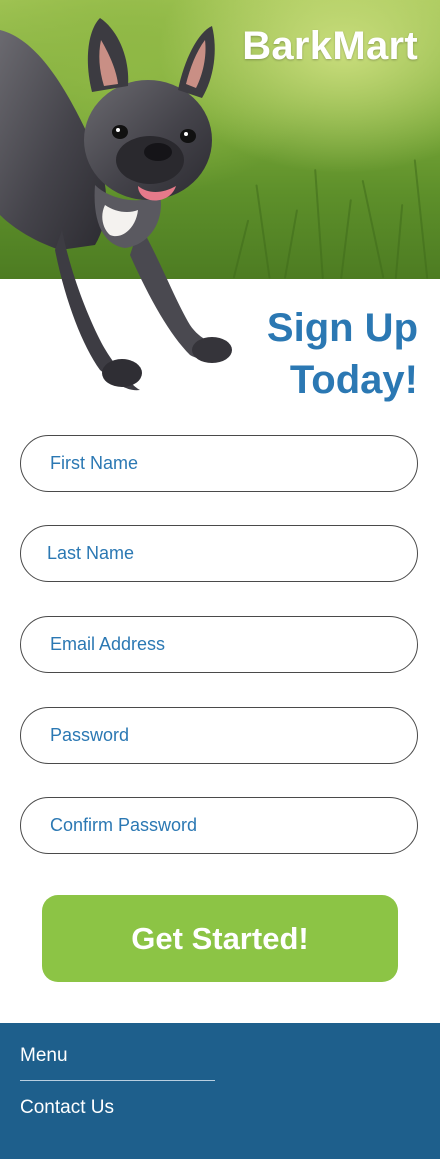  What do you see at coordinates (219, 553) in the screenshot?
I see `last-name-input` at bounding box center [219, 553].